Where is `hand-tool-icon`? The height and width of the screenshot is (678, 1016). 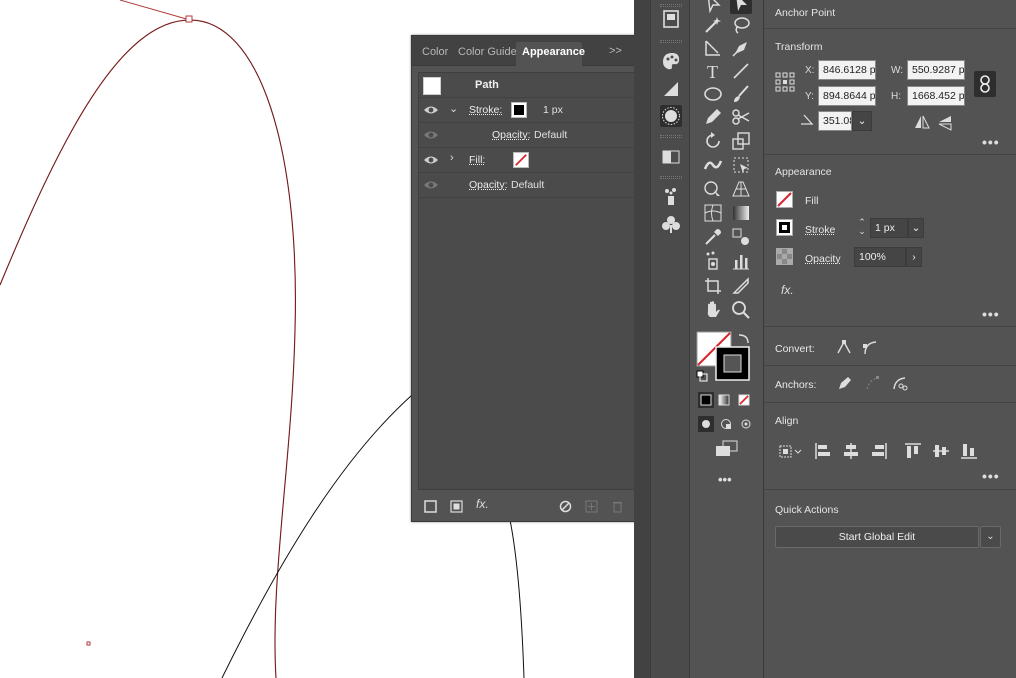 hand-tool-icon is located at coordinates (713, 310).